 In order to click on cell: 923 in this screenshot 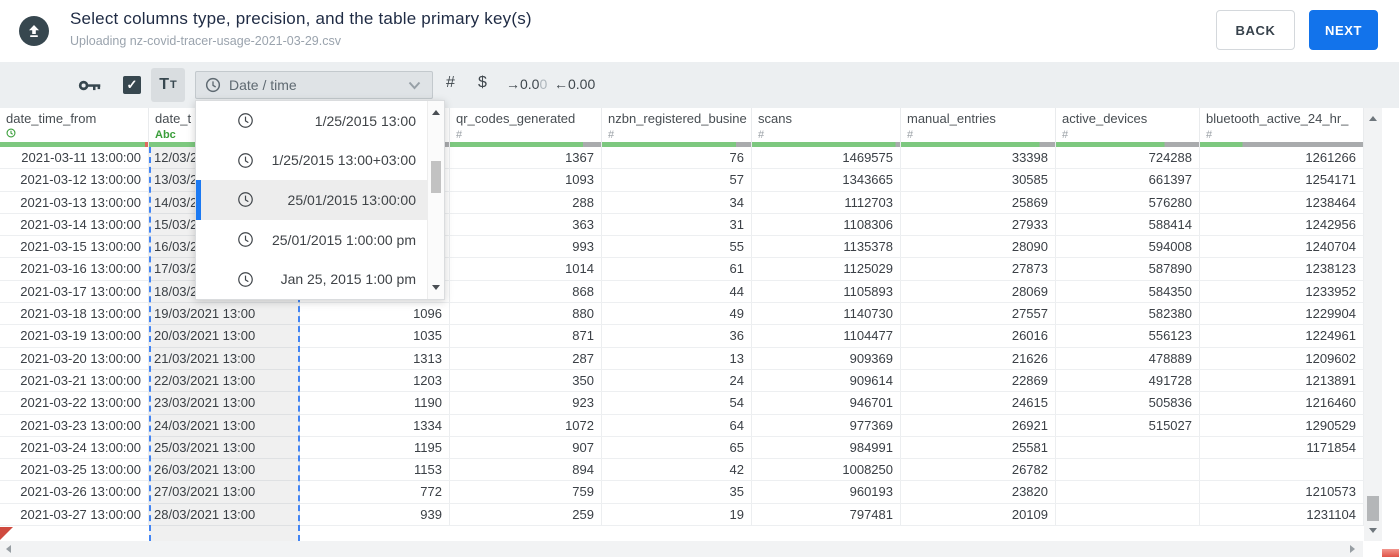, I will do `click(526, 403)`.